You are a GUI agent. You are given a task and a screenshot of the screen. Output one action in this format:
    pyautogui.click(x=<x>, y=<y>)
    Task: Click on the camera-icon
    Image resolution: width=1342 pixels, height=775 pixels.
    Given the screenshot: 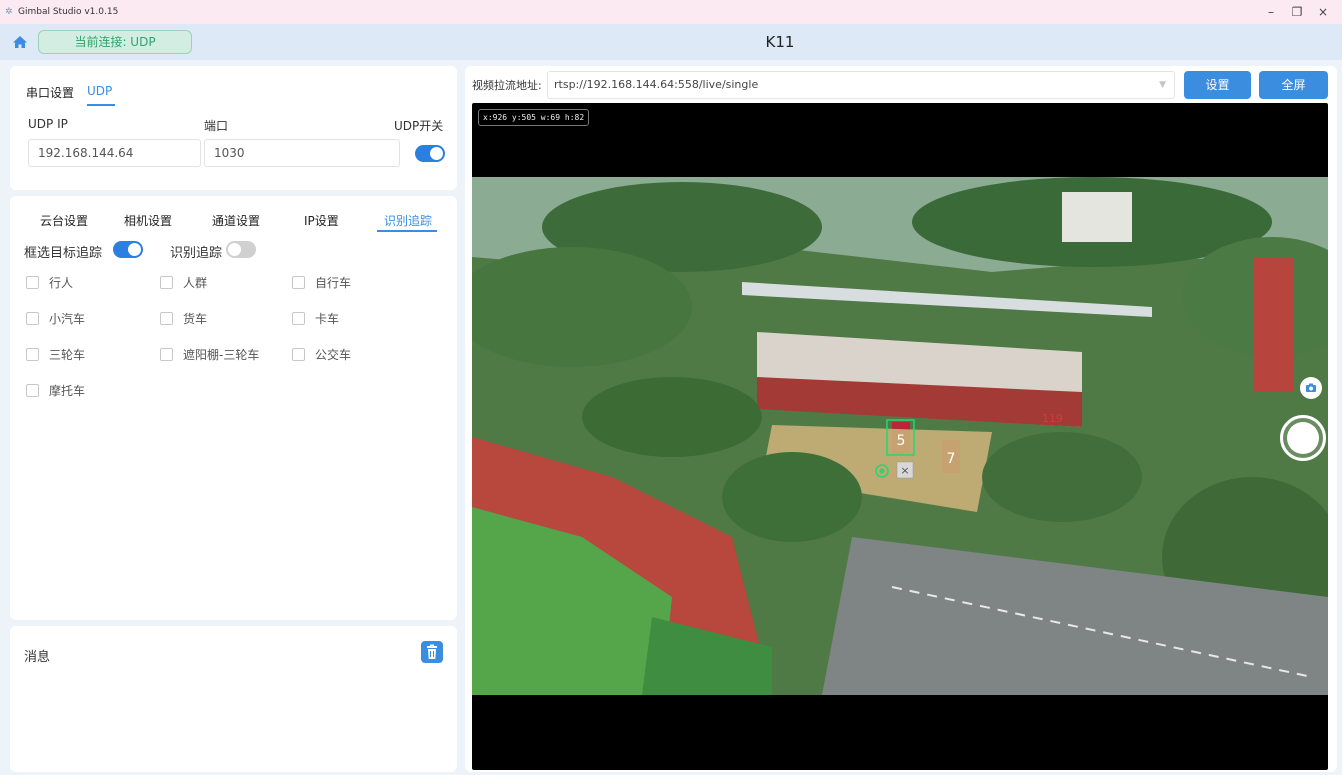 What is the action you would take?
    pyautogui.click(x=1311, y=387)
    